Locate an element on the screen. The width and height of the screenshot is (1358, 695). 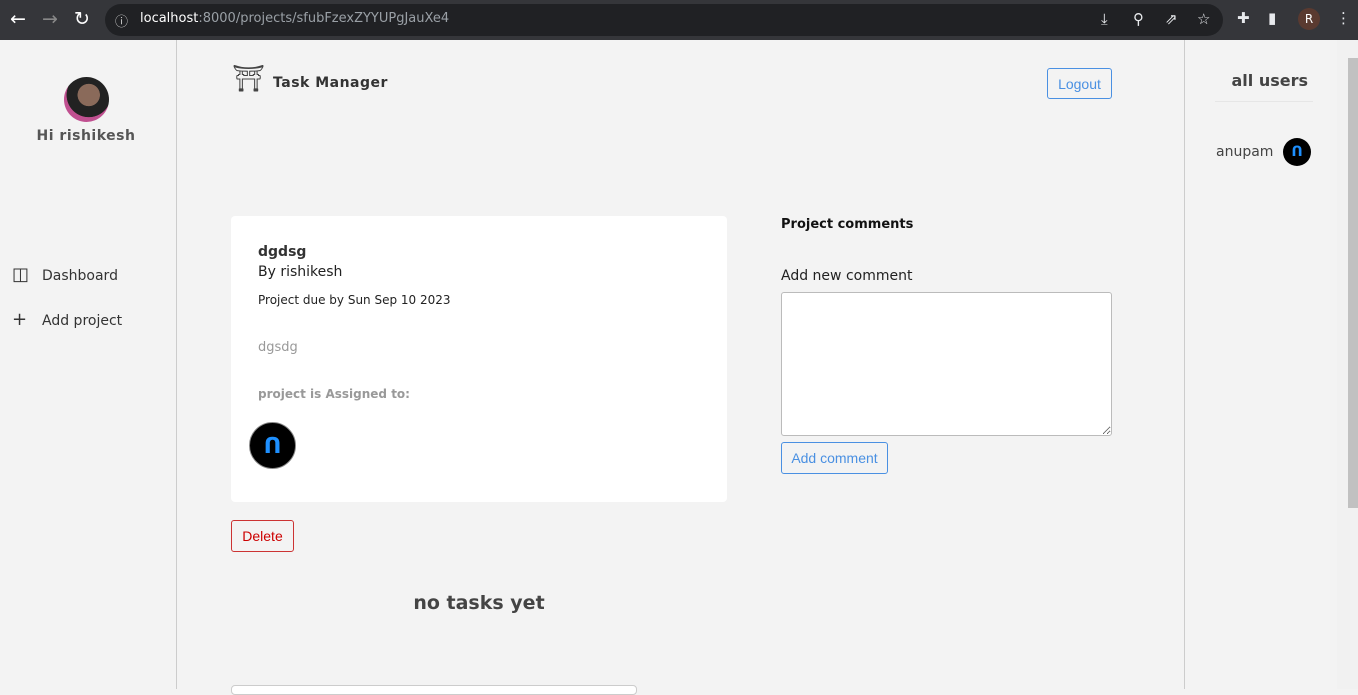
temple-logo-icon: ⛩ is located at coordinates (249, 79).